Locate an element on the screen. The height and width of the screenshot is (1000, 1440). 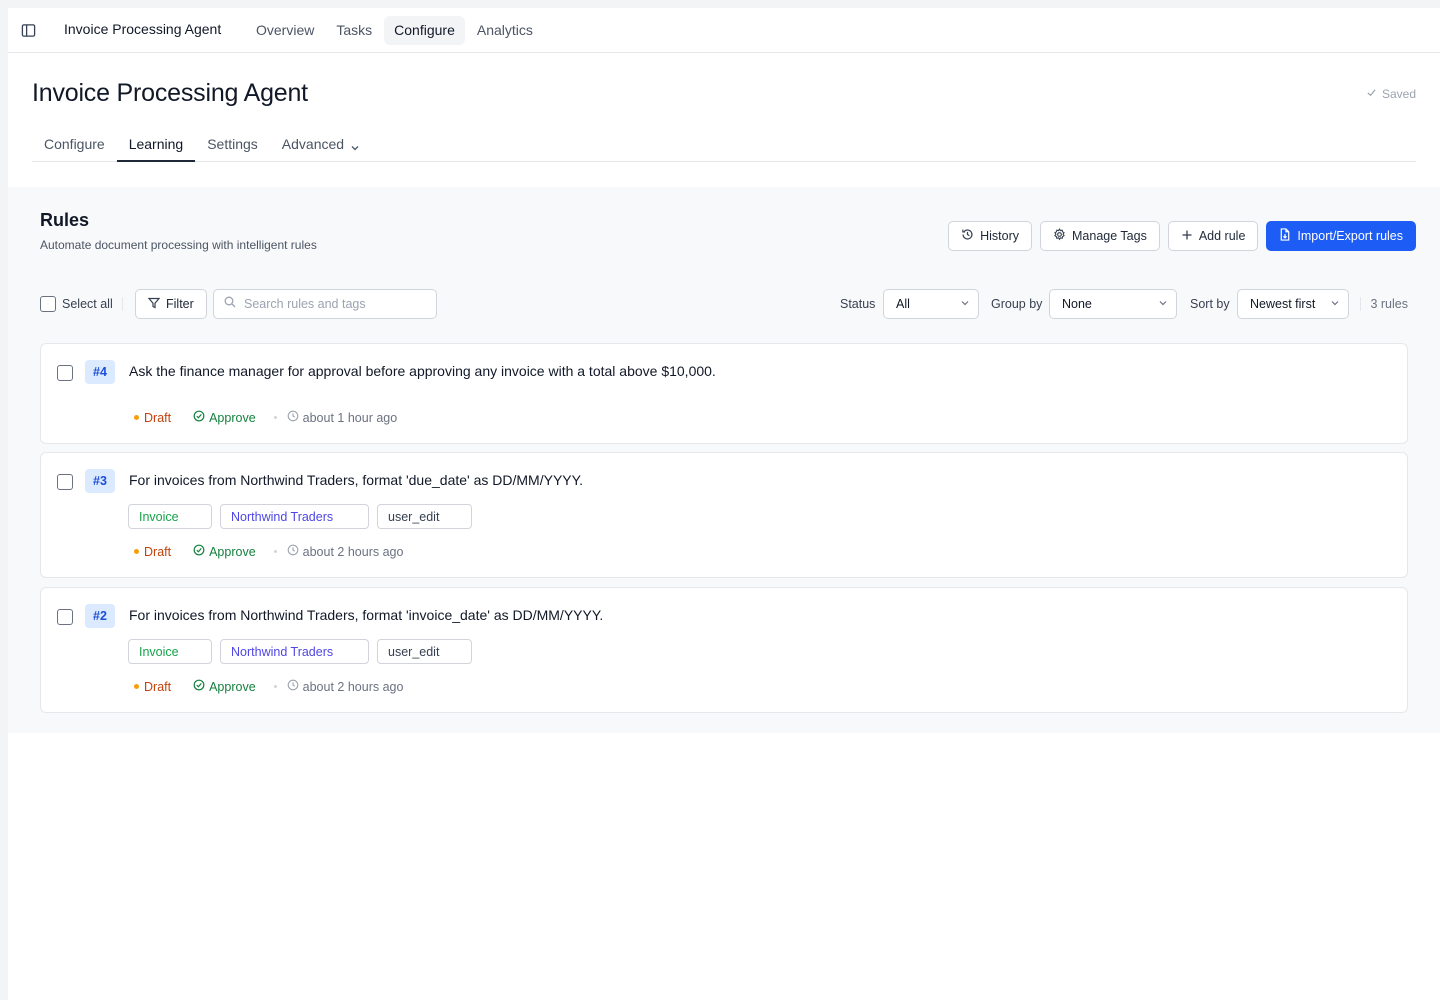
rules-count: 3 rules is located at coordinates (1389, 304).